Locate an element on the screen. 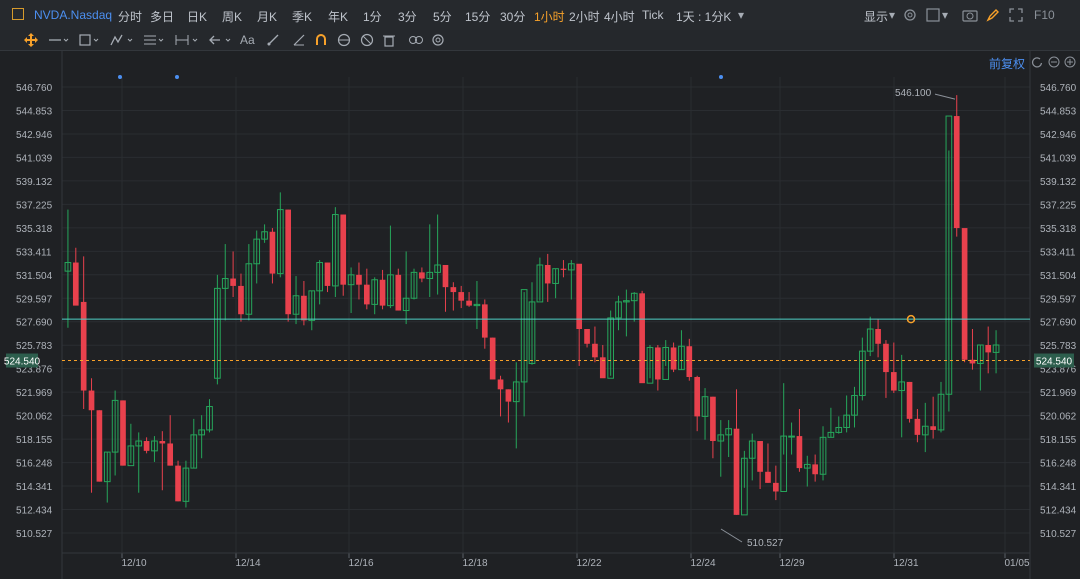 Image resolution: width=1080 pixels, height=579 pixels. magnet-icon is located at coordinates (321, 40).